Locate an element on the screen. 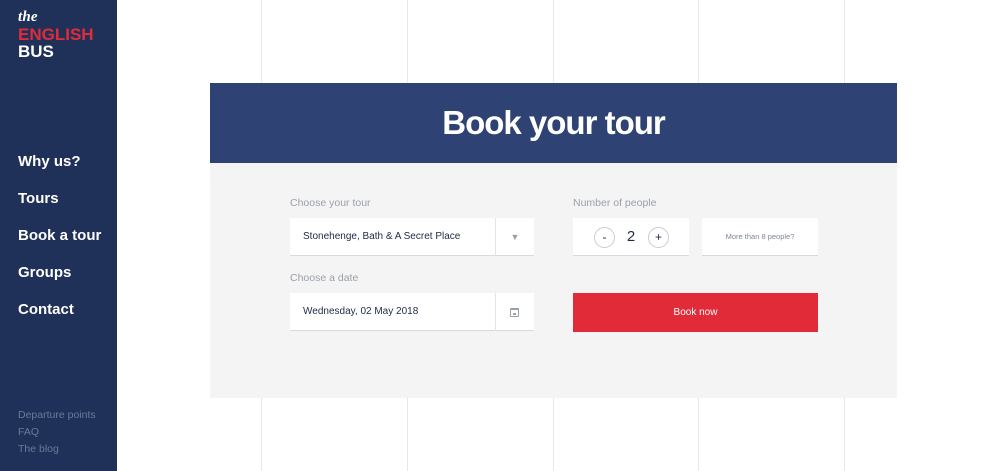 This screenshot has height=471, width=990. people-stepper: - 2 + is located at coordinates (631, 237).